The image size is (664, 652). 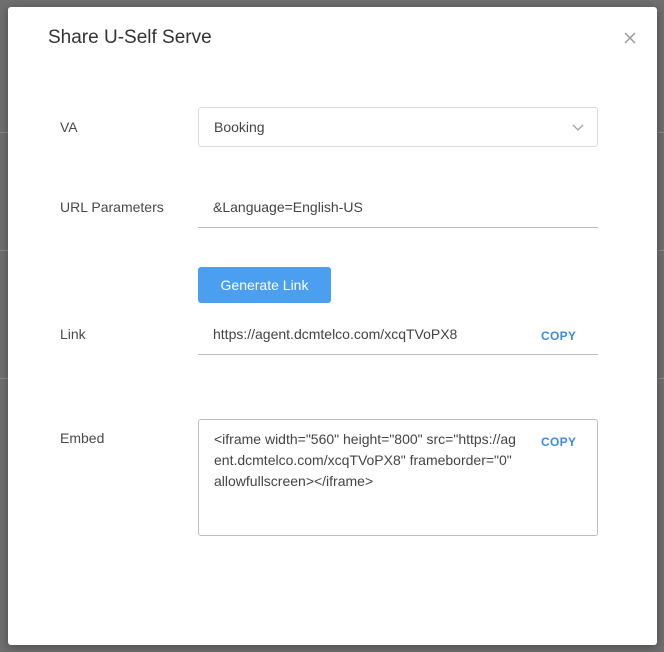 I want to click on link-value: https://agent.dcmtelco.com/xcqTVoPX8, so click(x=335, y=333).